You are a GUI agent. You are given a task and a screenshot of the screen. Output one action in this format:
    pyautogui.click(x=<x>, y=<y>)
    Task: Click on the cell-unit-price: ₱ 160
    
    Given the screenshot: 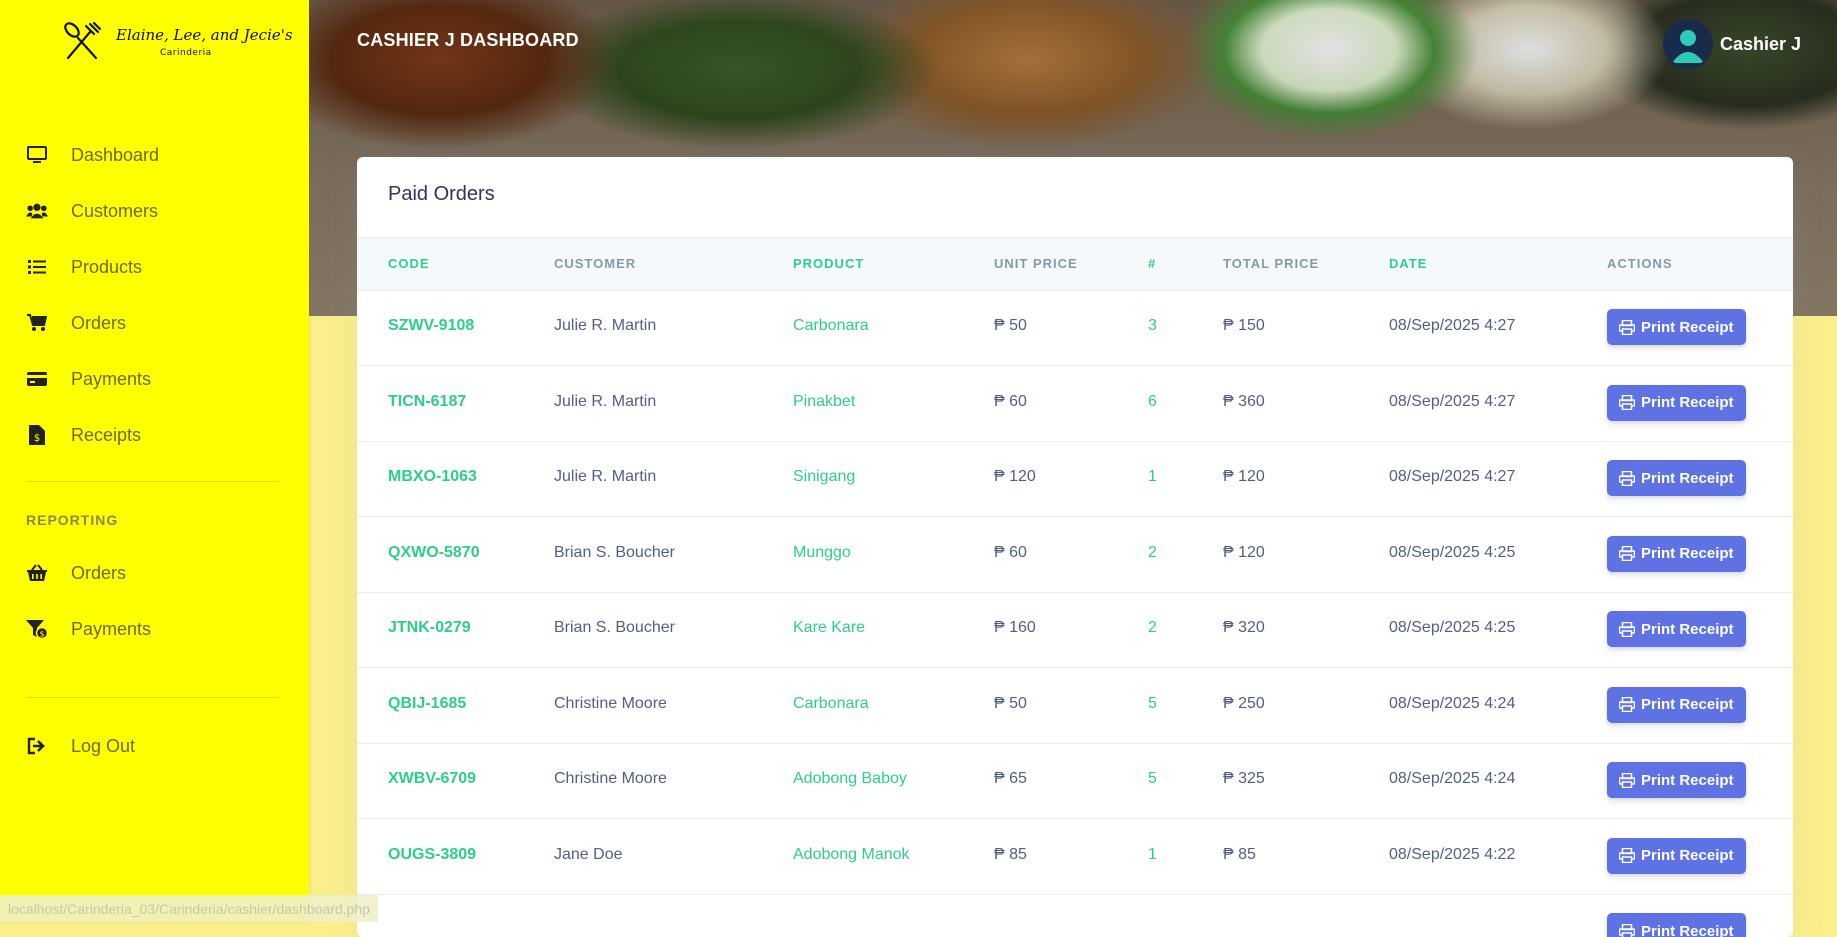 What is the action you would take?
    pyautogui.click(x=1015, y=628)
    